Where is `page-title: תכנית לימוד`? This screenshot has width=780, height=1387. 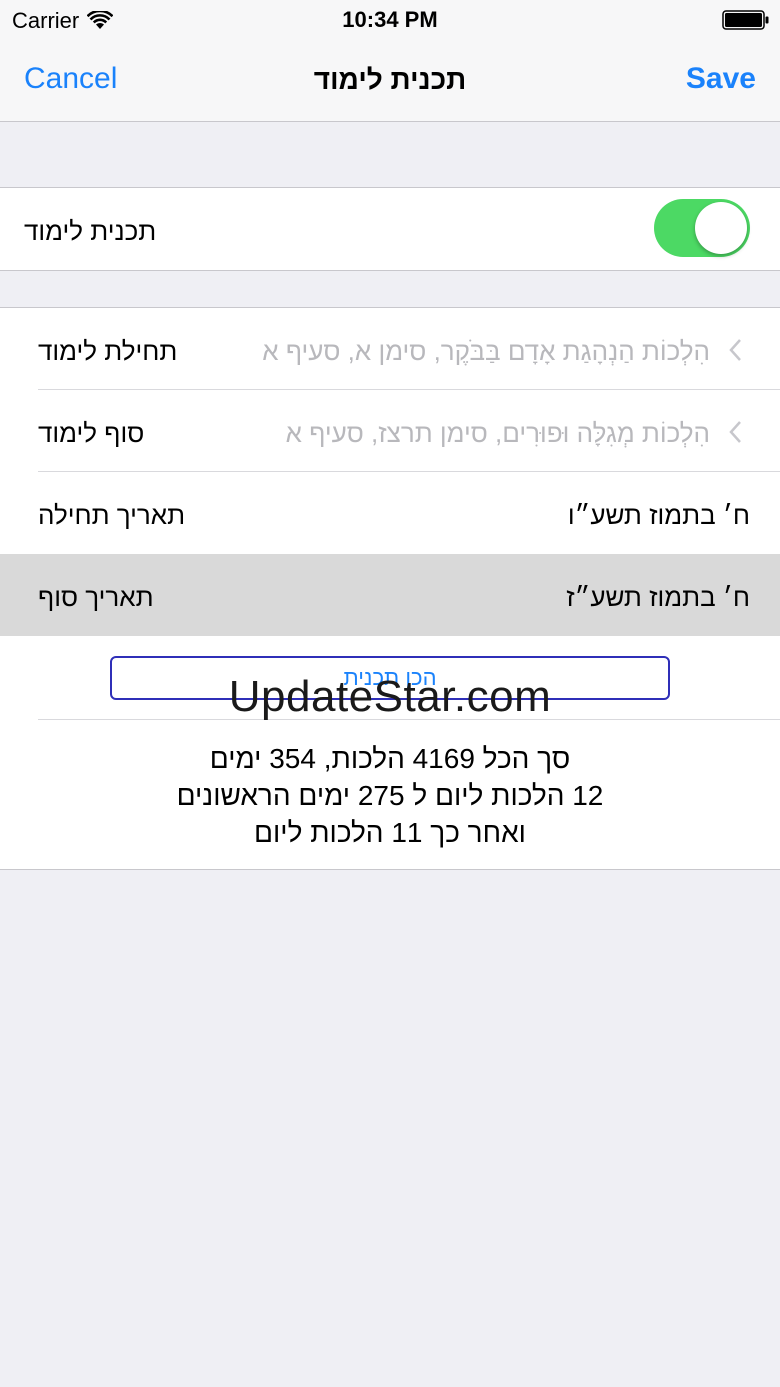
page-title: תכנית לימוד is located at coordinates (390, 79).